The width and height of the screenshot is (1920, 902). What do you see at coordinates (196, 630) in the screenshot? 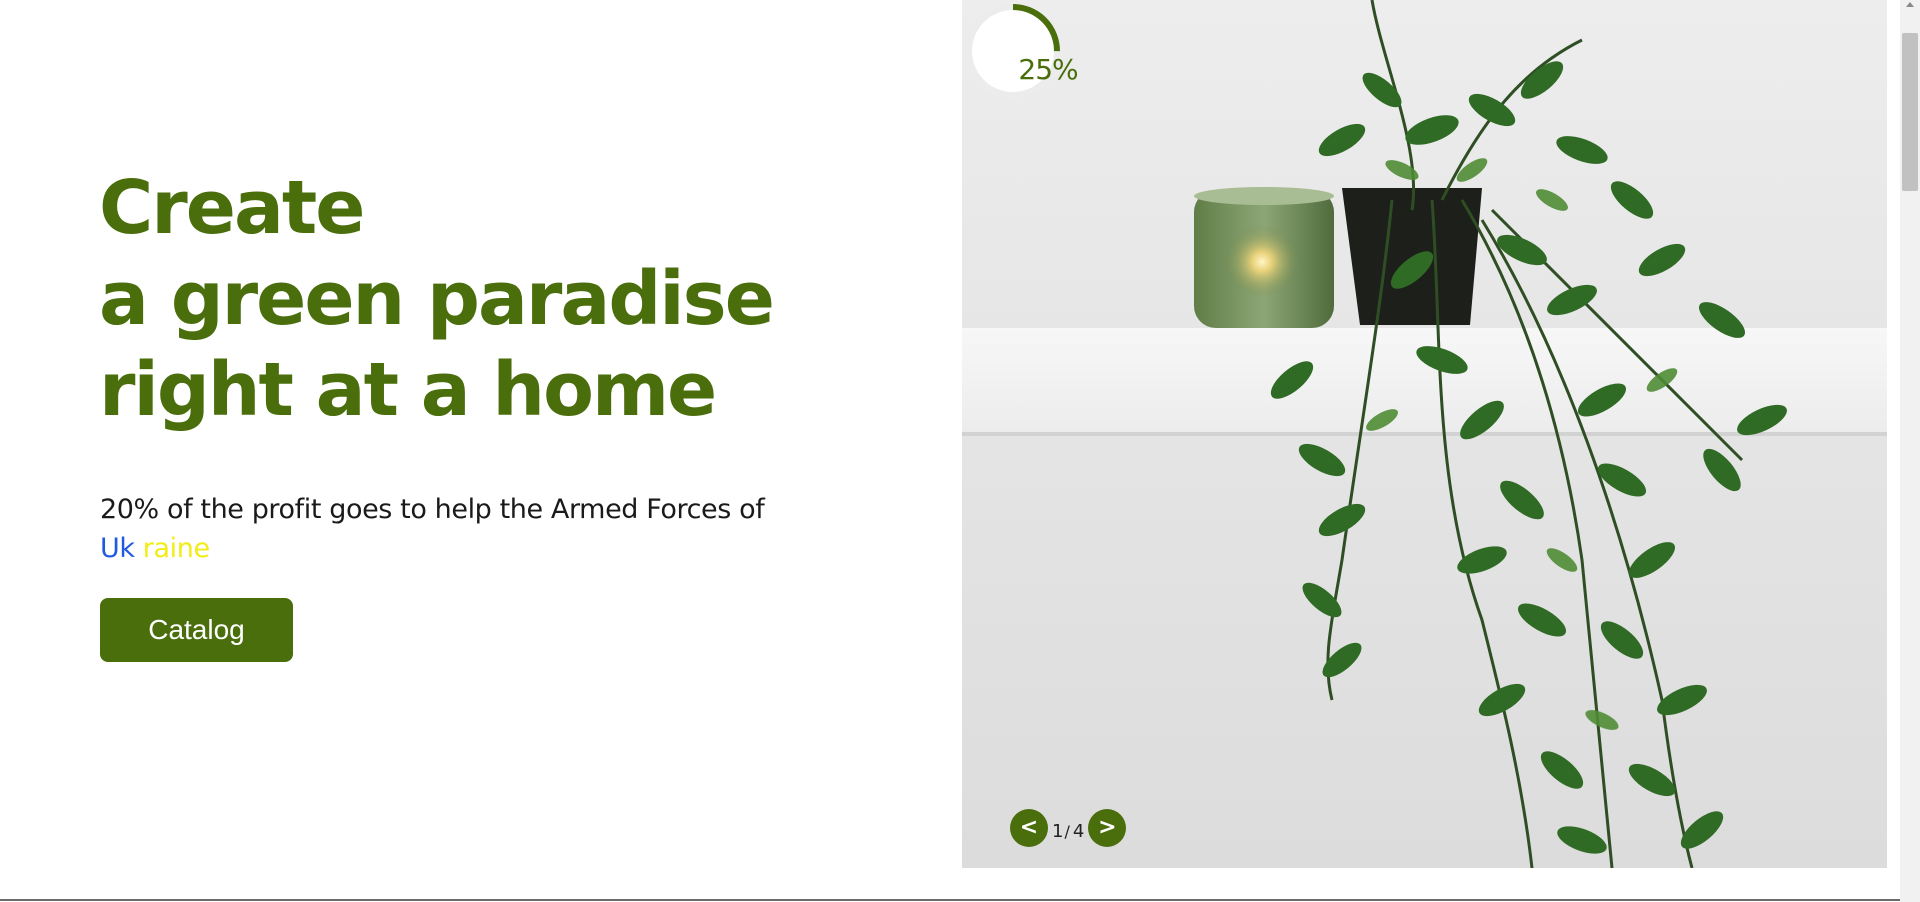
I see `catalog-button: Catalog` at bounding box center [196, 630].